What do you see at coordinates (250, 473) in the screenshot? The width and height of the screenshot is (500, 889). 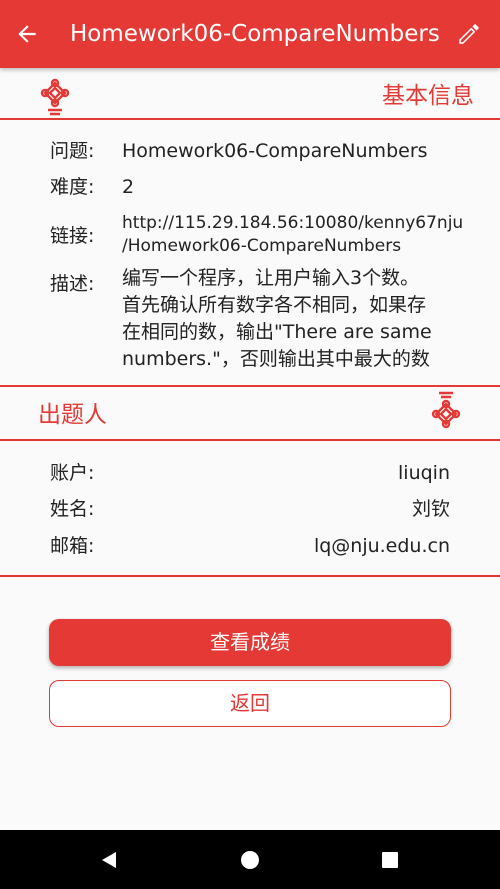 I see `account-row: 账户: liuqin` at bounding box center [250, 473].